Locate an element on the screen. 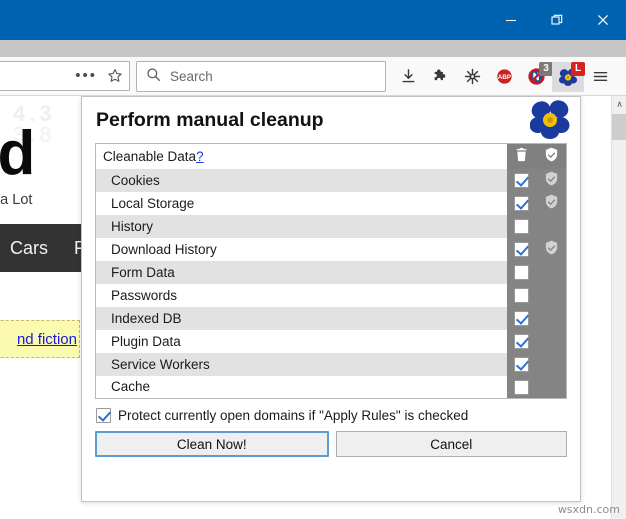 The width and height of the screenshot is (626, 519). page-subheadline: out a Lot is located at coordinates (16, 200).